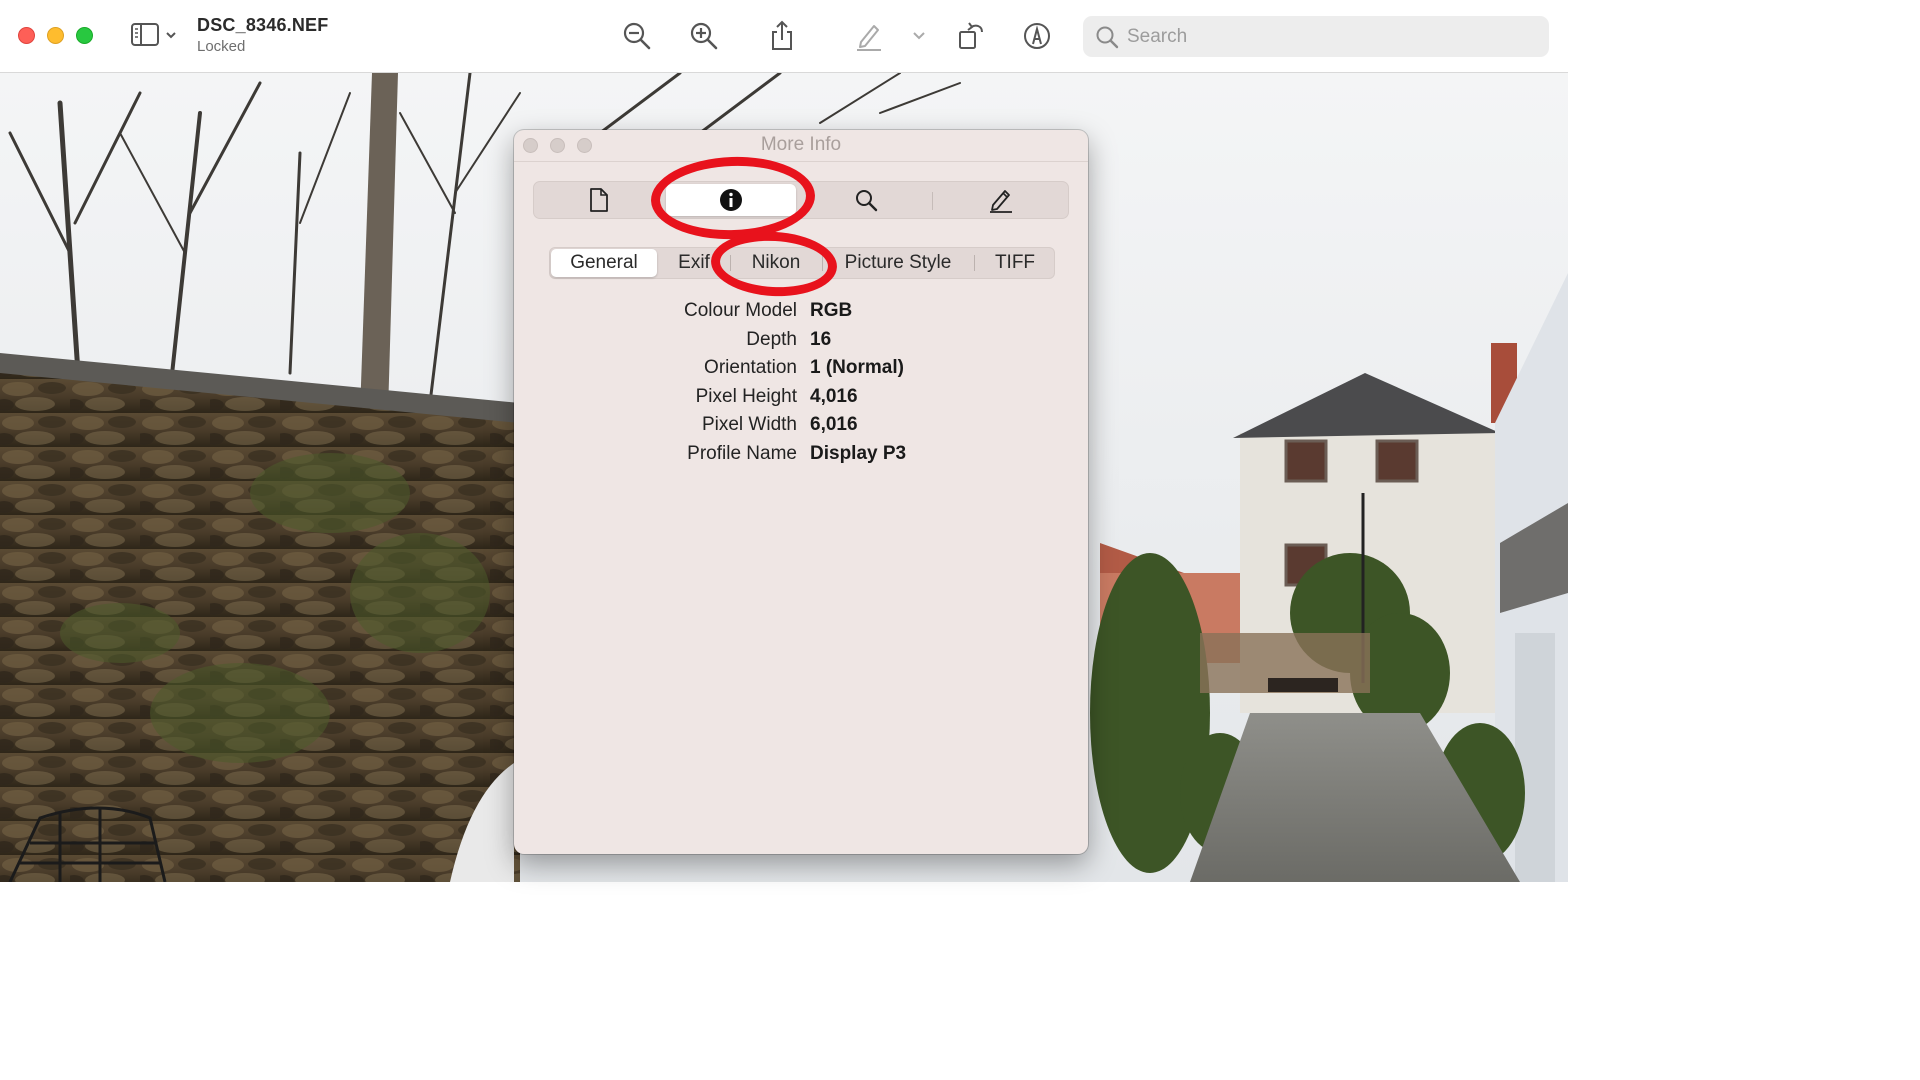  I want to click on info-row: Pixel Height 4,016, so click(801, 400).